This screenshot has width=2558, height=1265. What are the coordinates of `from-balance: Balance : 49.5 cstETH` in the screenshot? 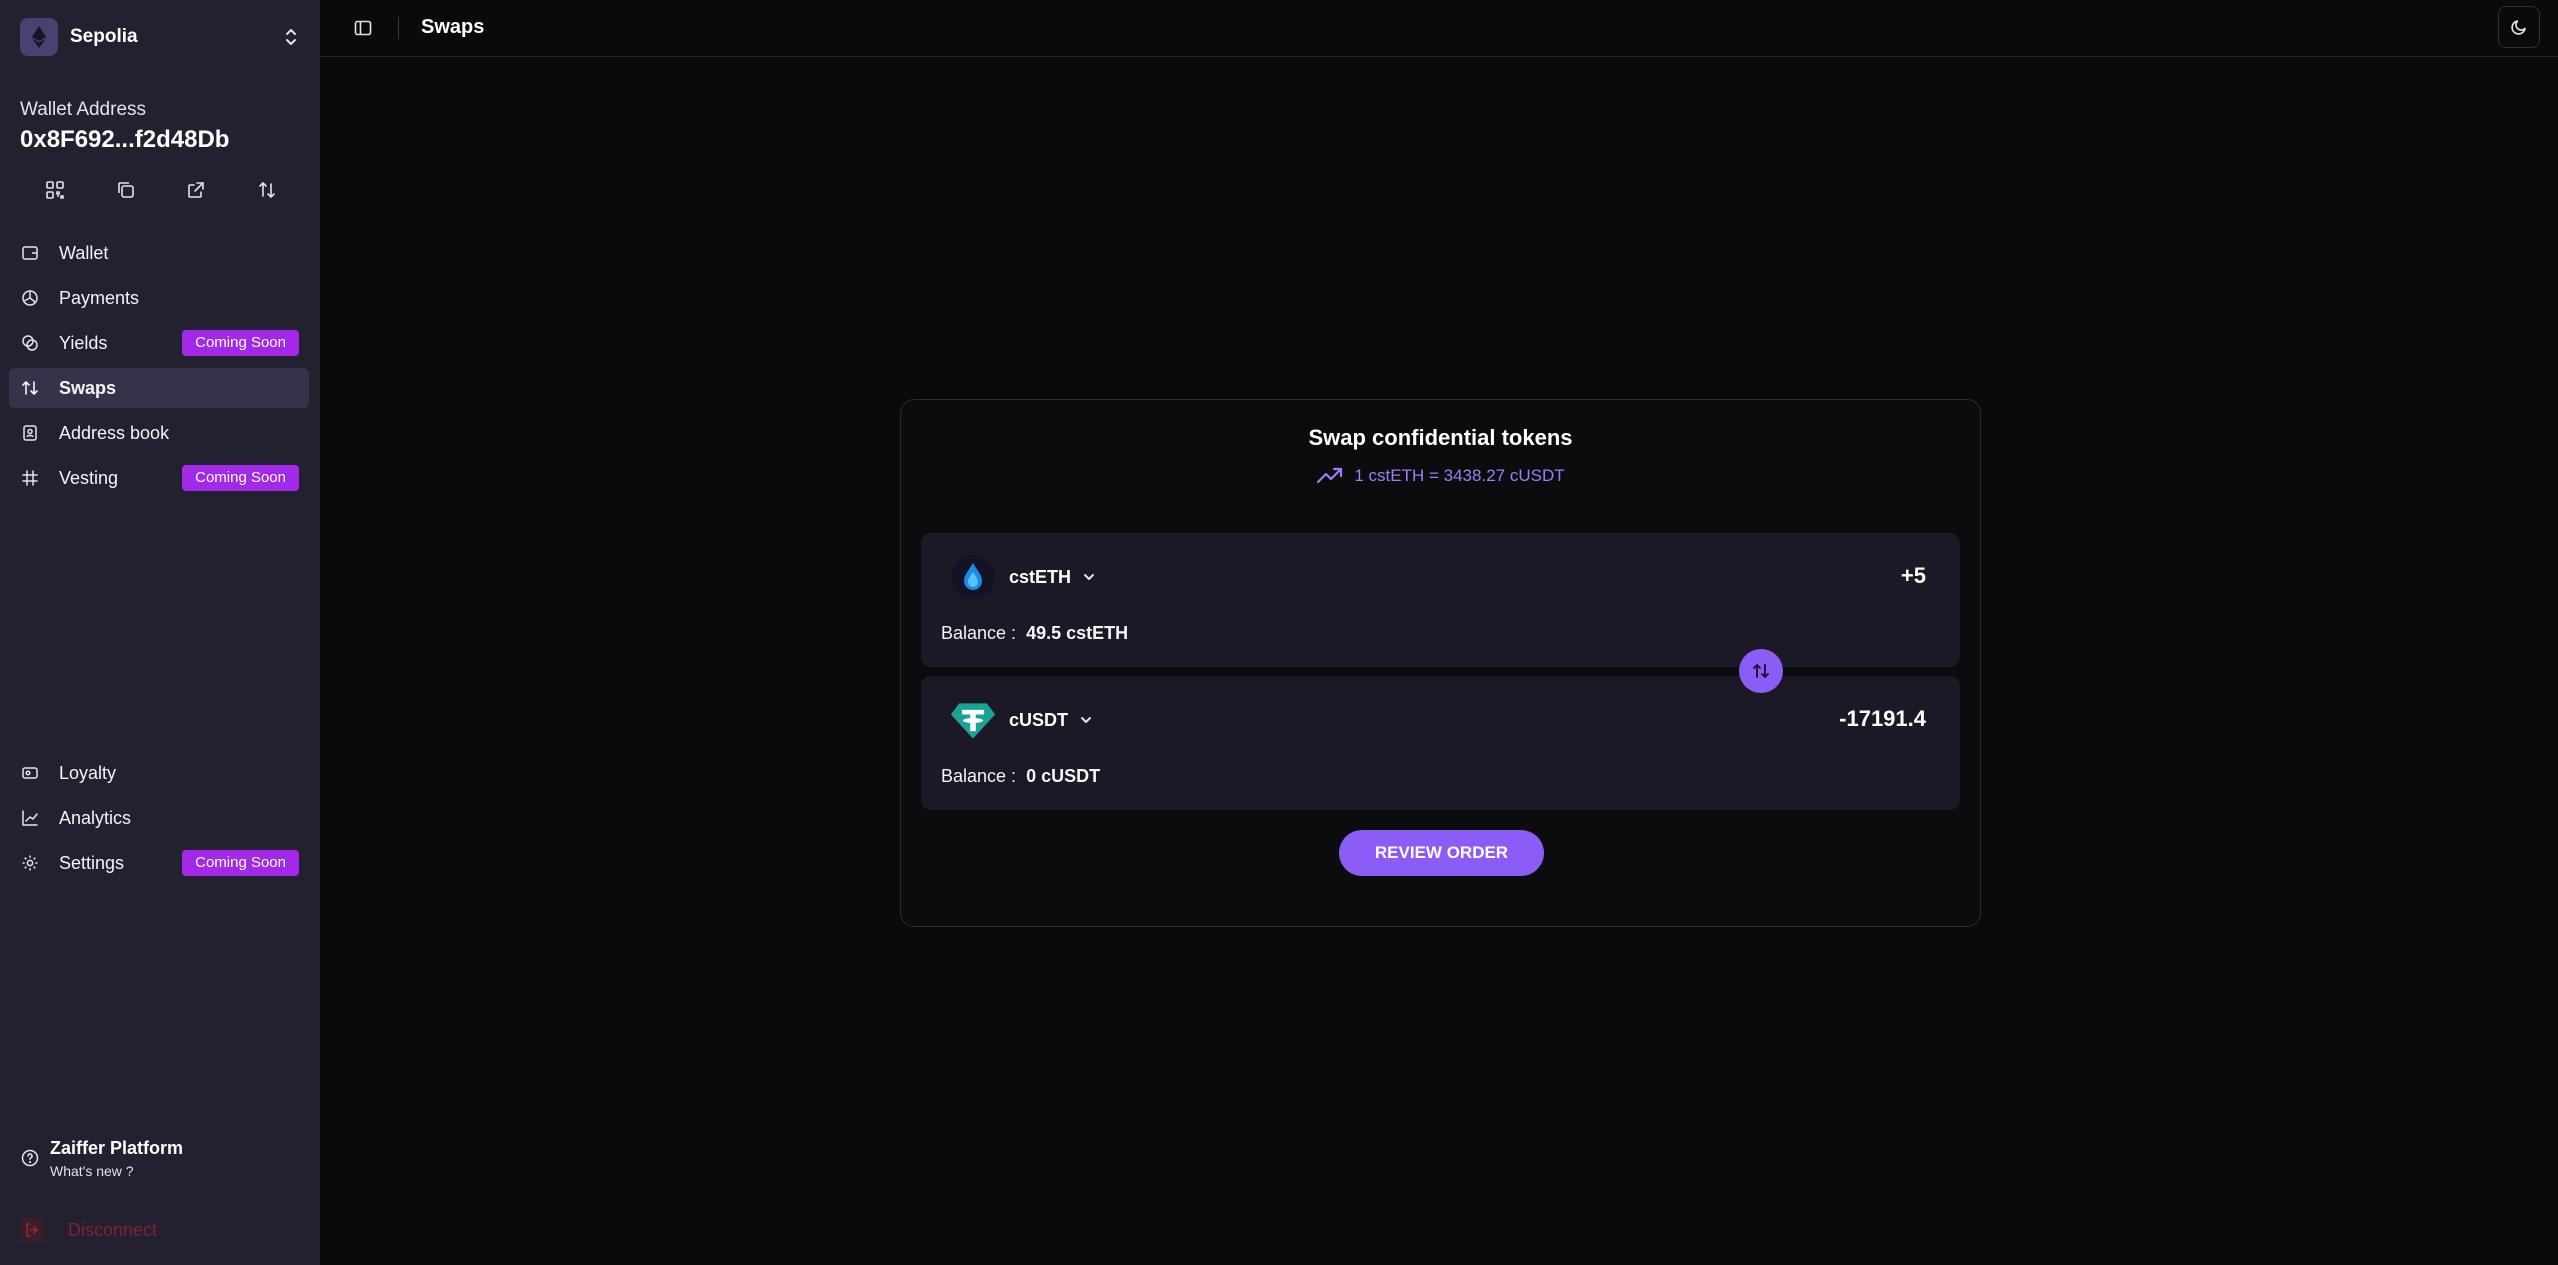 It's located at (1034, 633).